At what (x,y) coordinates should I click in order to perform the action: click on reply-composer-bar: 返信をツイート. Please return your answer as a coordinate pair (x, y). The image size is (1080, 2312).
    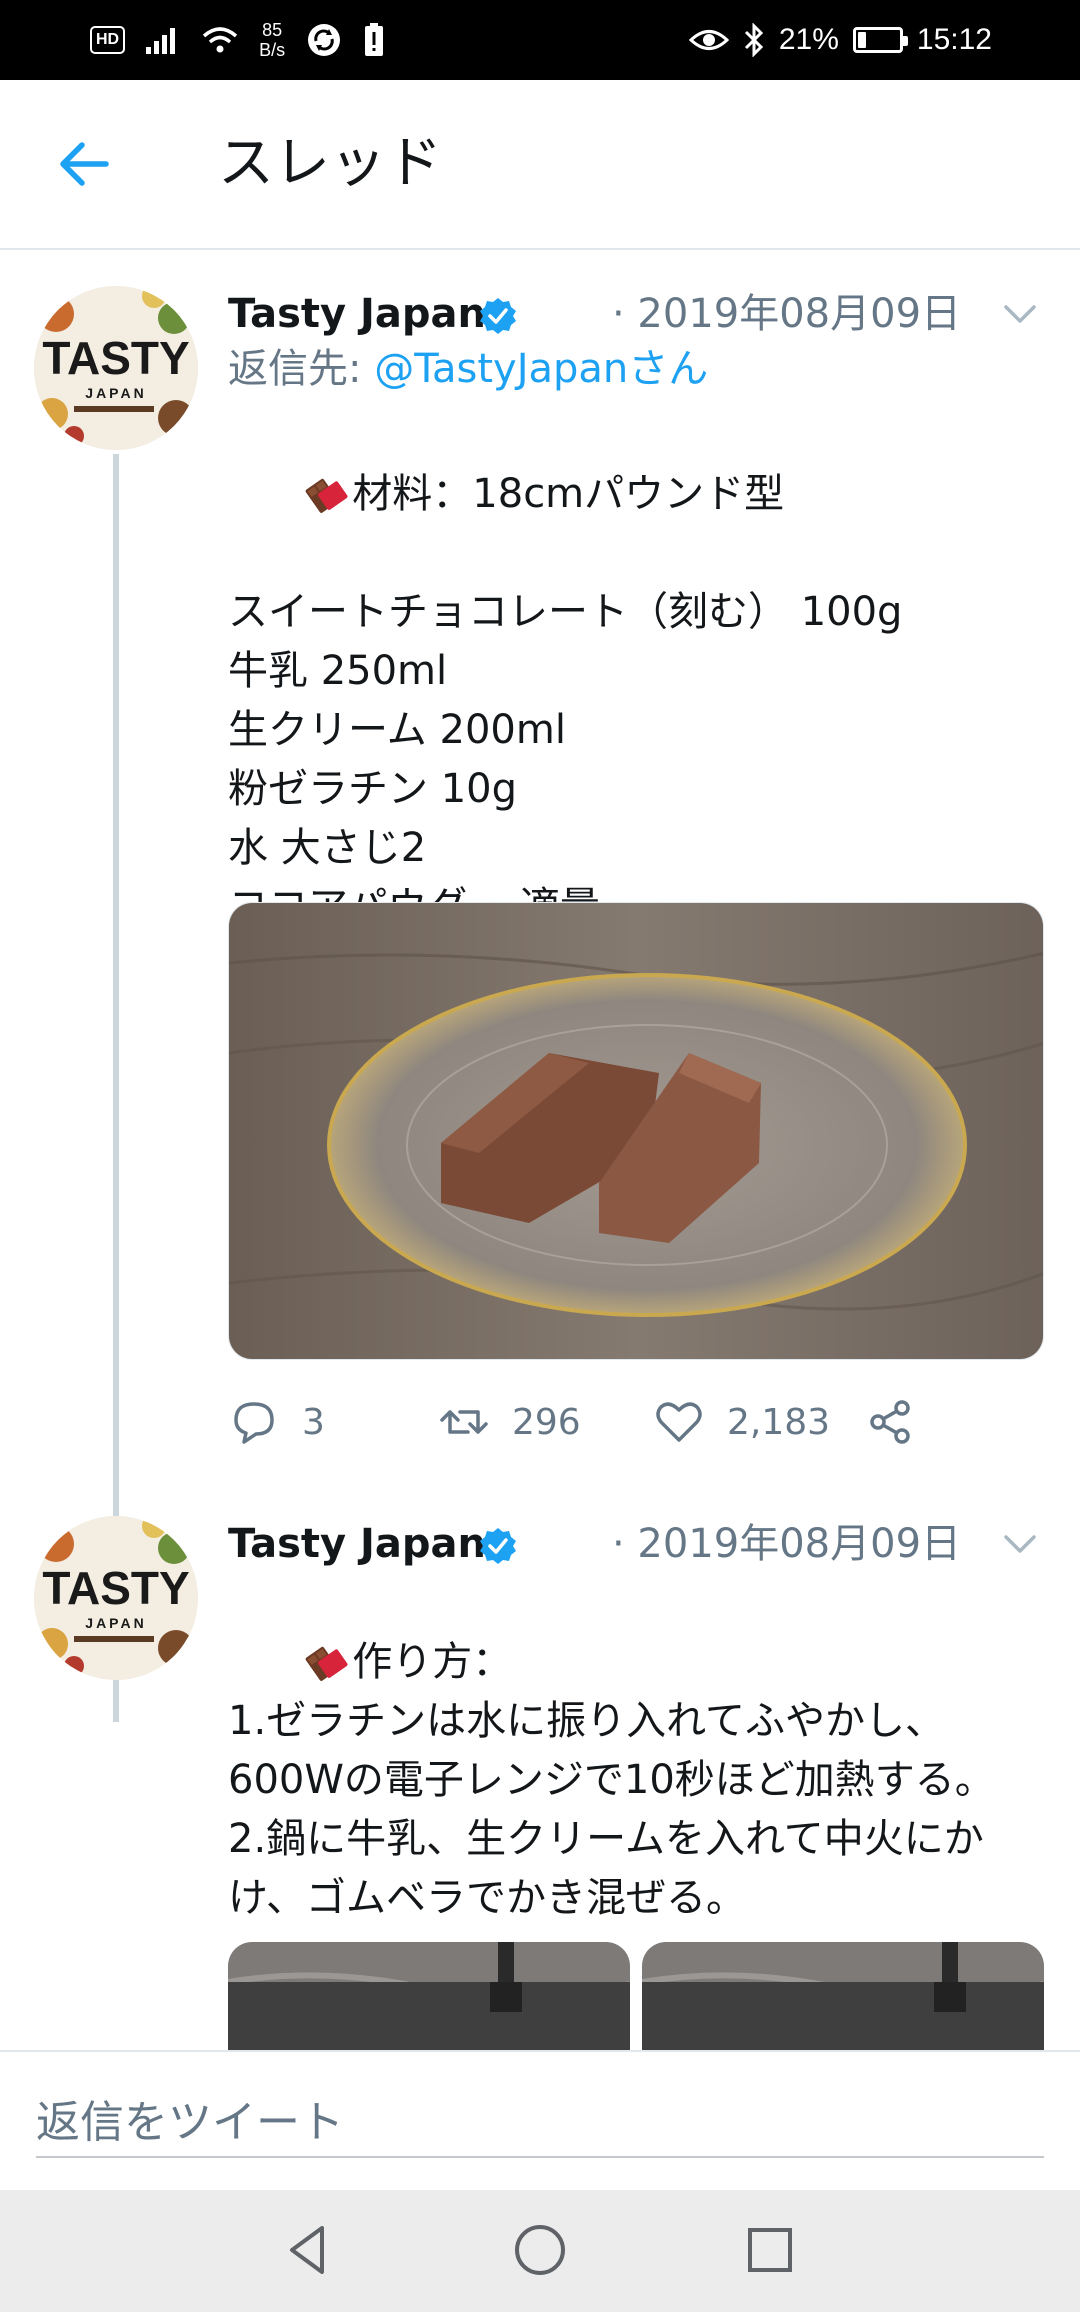
    Looking at the image, I should click on (540, 2120).